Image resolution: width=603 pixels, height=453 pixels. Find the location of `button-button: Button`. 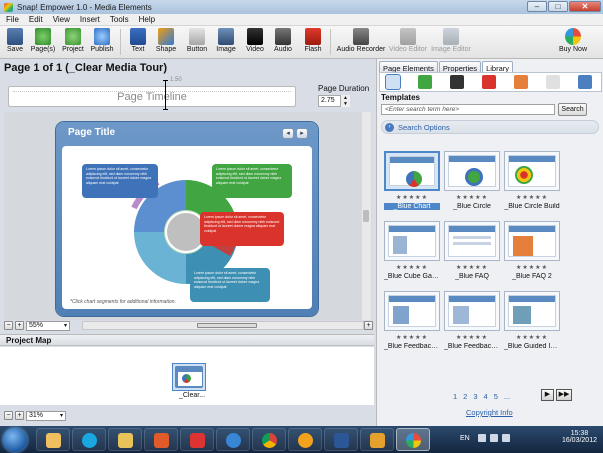

button-button: Button is located at coordinates (197, 40).